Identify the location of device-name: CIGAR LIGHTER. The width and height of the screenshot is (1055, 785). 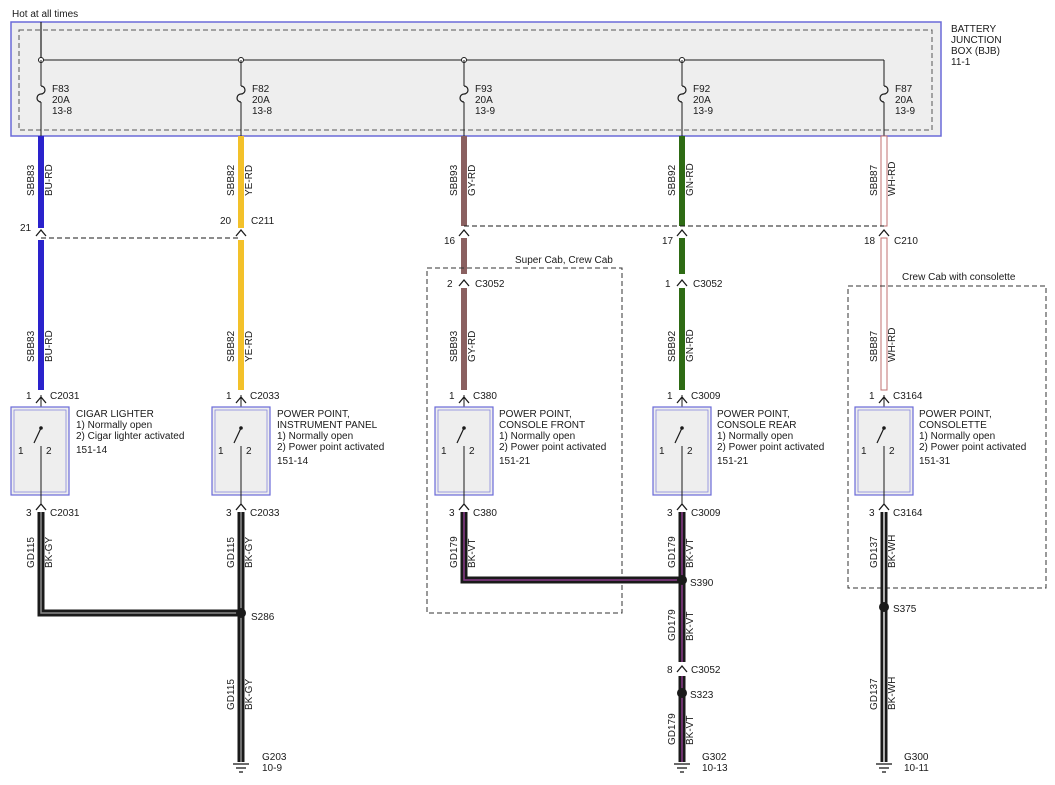
(115, 414).